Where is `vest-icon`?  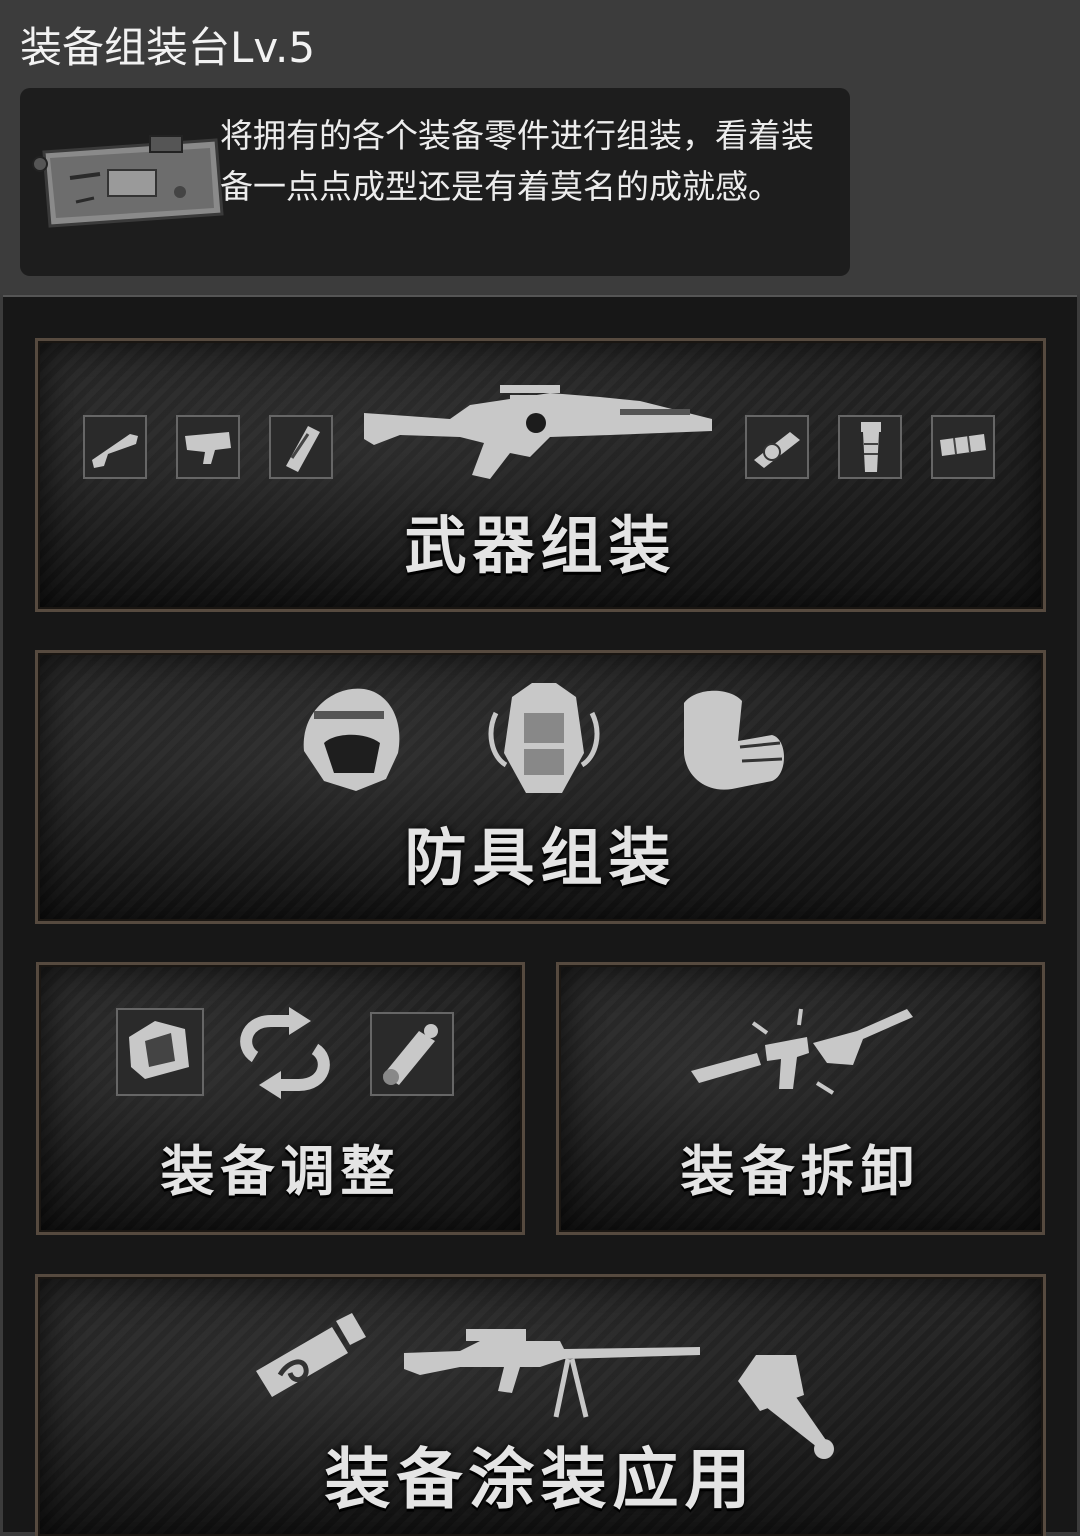 vest-icon is located at coordinates (544, 738).